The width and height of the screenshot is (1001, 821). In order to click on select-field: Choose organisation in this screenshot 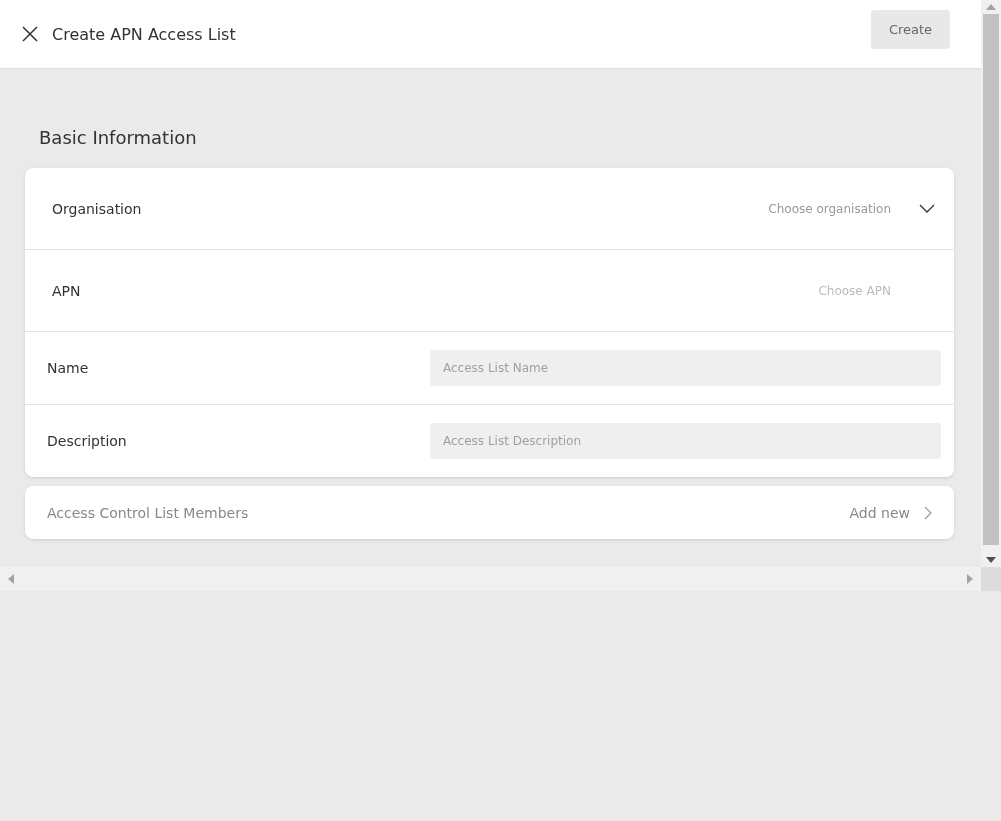, I will do `click(829, 208)`.